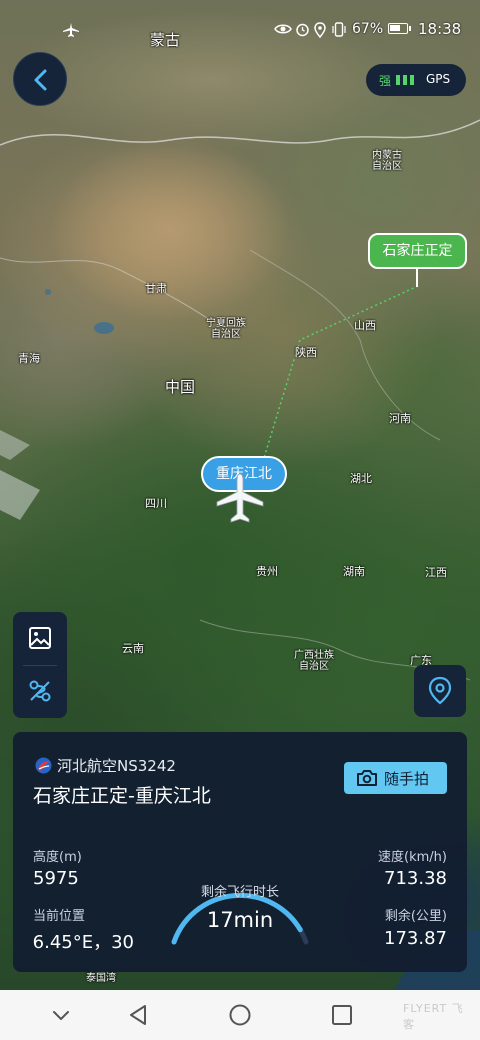 The width and height of the screenshot is (480, 1040). I want to click on map-label-hubei: 湖北, so click(361, 478).